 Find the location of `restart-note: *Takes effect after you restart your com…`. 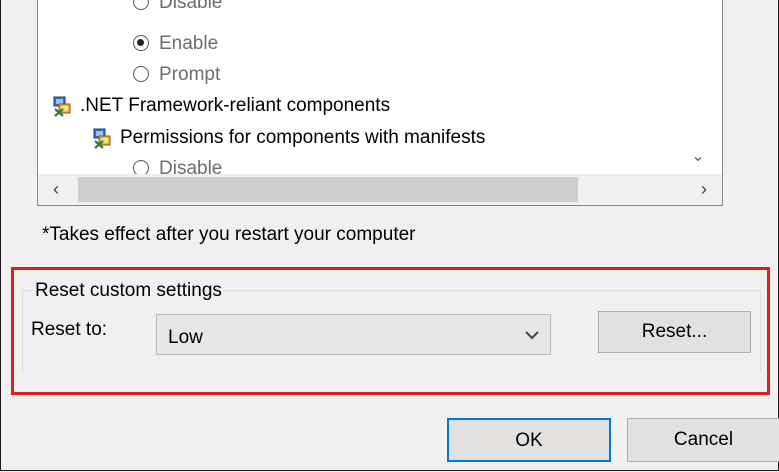

restart-note: *Takes effect after you restart your com… is located at coordinates (229, 234).